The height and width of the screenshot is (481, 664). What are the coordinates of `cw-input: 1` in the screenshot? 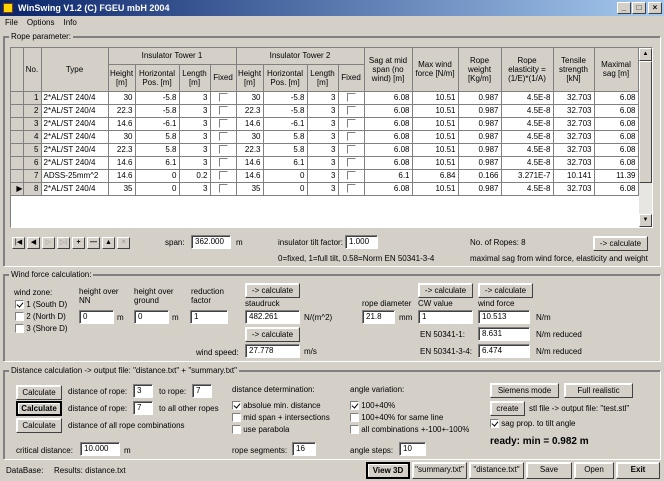 It's located at (445, 317).